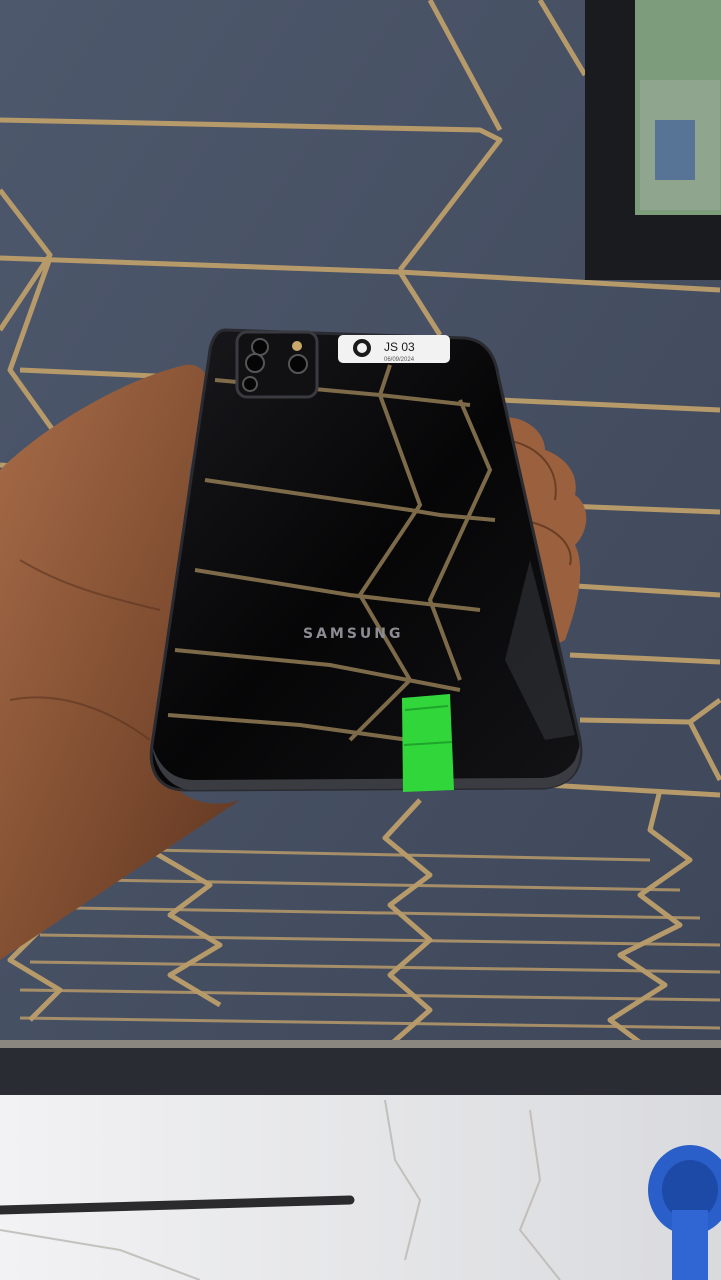  Describe the element at coordinates (353, 634) in the screenshot. I see `phone-brand-logo: SAMSUNG` at that location.